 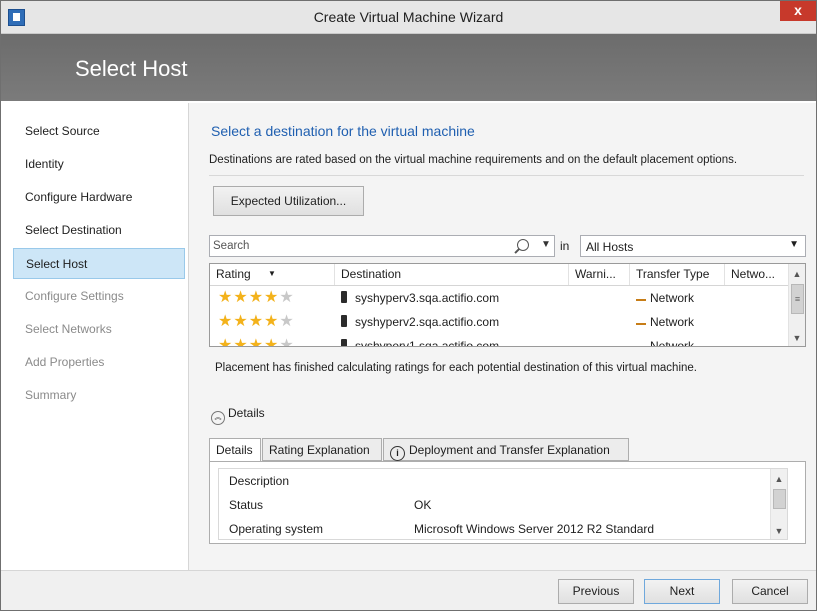 I want to click on property-key: Status, so click(x=246, y=505).